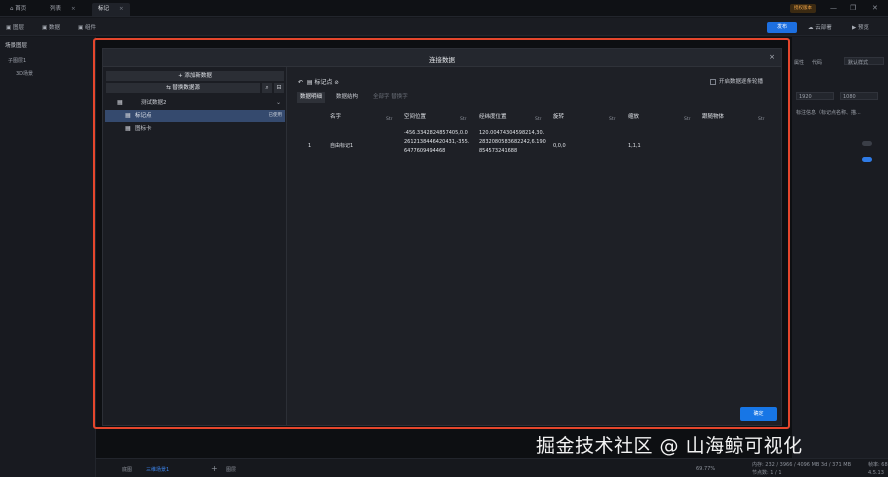 The width and height of the screenshot is (888, 477). What do you see at coordinates (390, 97) in the screenshot?
I see `tab-replace: 全部字 替换字` at bounding box center [390, 97].